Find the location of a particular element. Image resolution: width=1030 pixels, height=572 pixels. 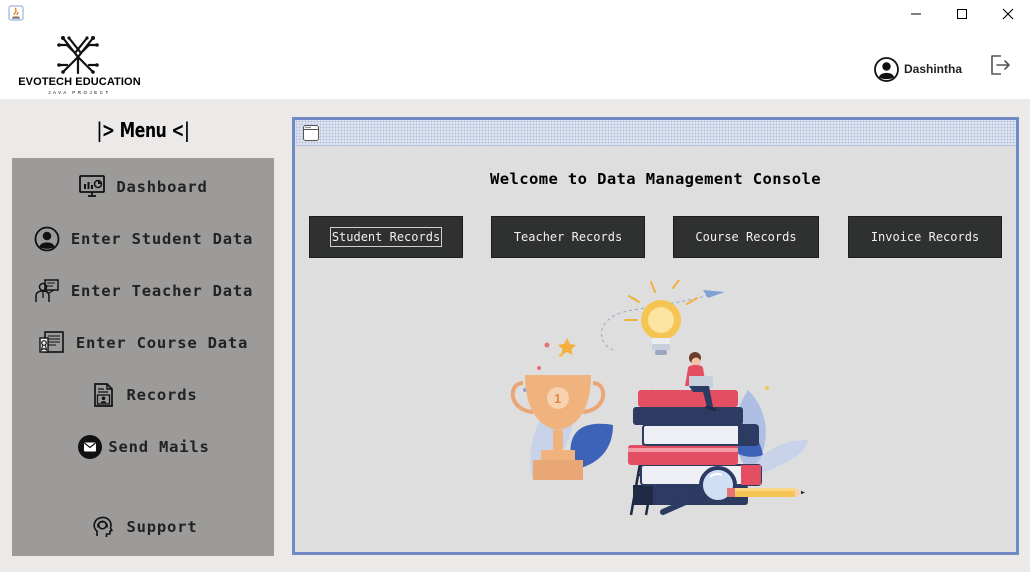

minimize-icon is located at coordinates (916, 14).